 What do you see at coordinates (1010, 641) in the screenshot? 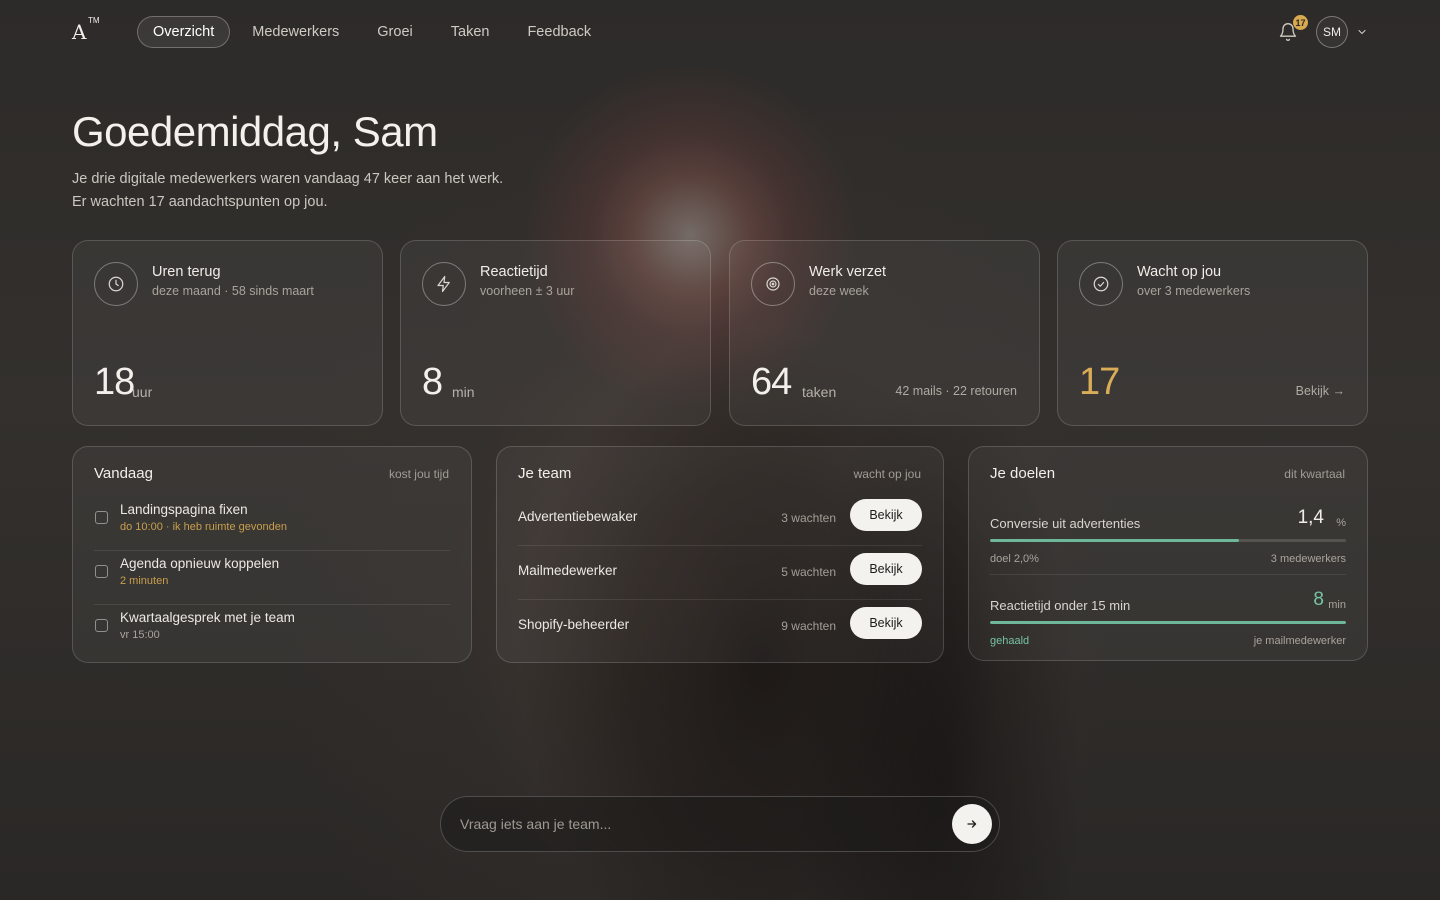
I see `goal-status: gehaald` at bounding box center [1010, 641].